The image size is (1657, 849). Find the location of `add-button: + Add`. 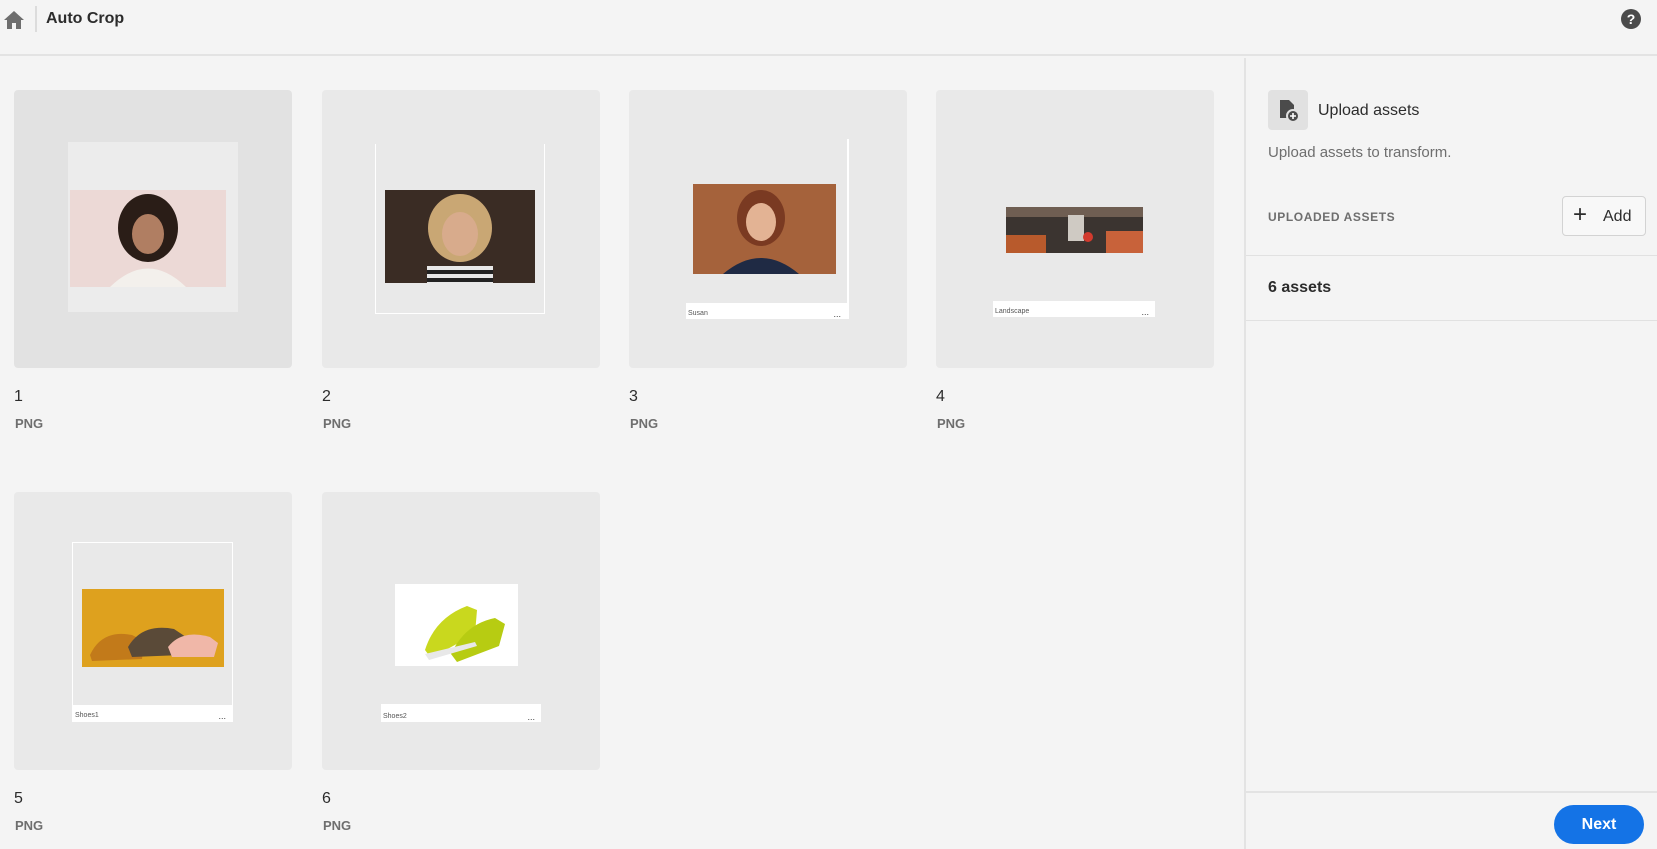

add-button: + Add is located at coordinates (1604, 216).